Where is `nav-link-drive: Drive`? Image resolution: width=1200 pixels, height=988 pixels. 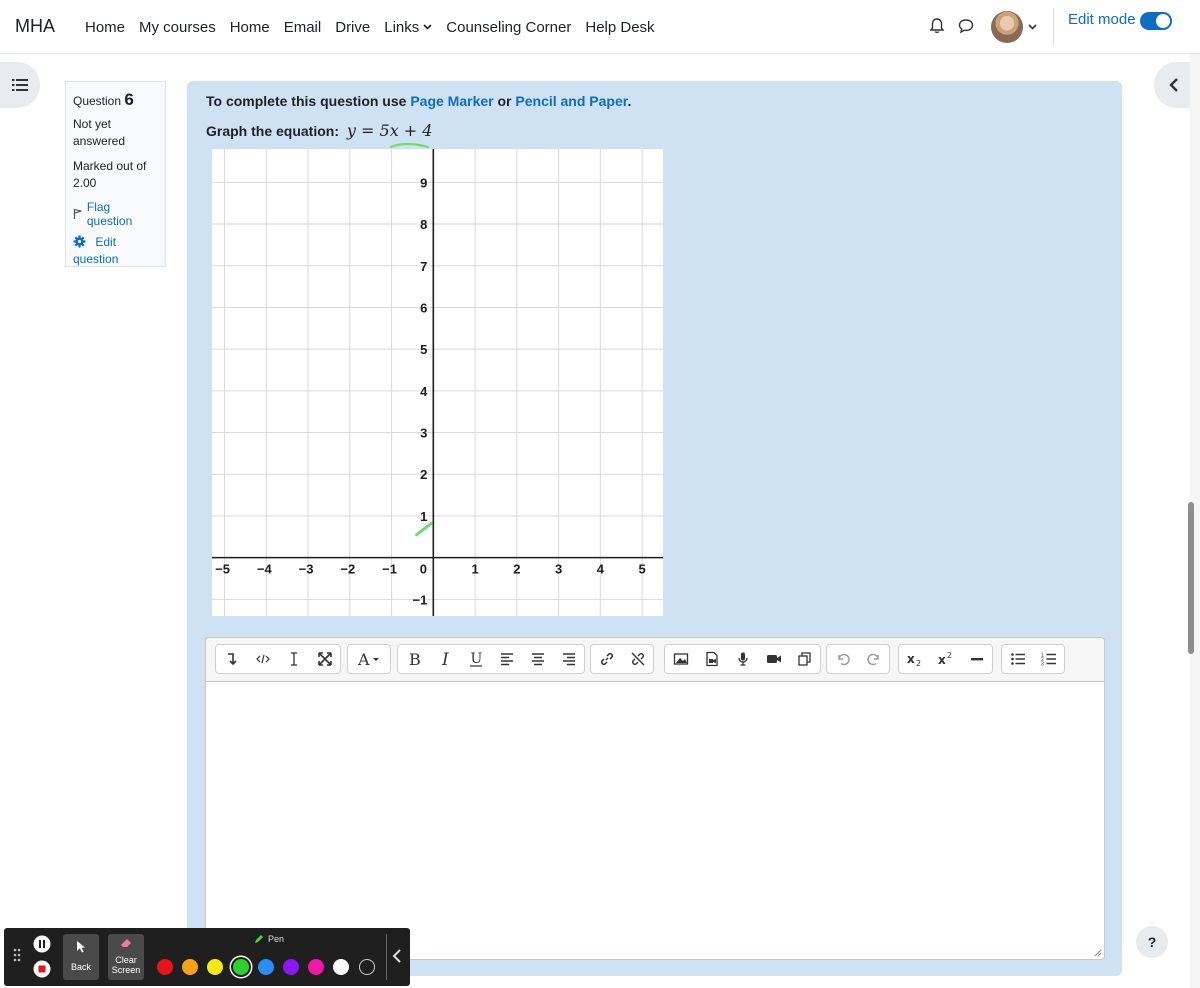
nav-link-drive: Drive is located at coordinates (352, 27).